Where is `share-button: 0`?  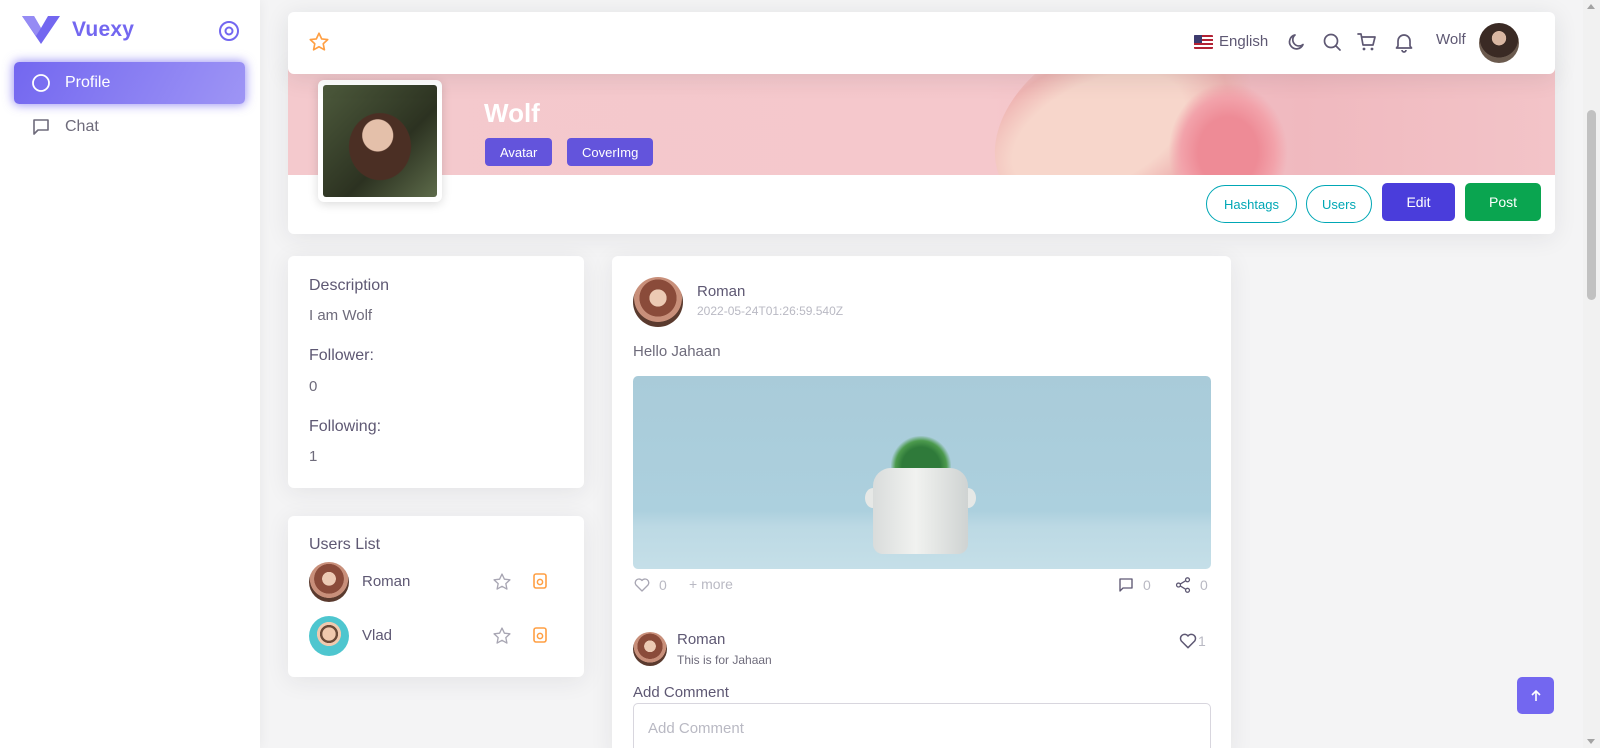
share-button: 0 is located at coordinates (1191, 585).